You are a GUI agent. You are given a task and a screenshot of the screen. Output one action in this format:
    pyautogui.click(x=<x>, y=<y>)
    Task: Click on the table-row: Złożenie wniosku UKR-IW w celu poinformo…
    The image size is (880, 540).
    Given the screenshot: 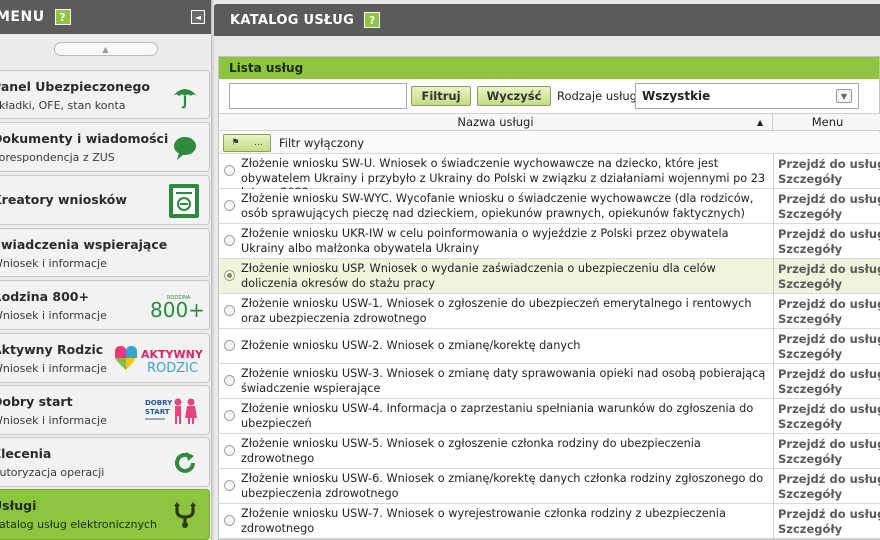 What is the action you would take?
    pyautogui.click(x=549, y=241)
    